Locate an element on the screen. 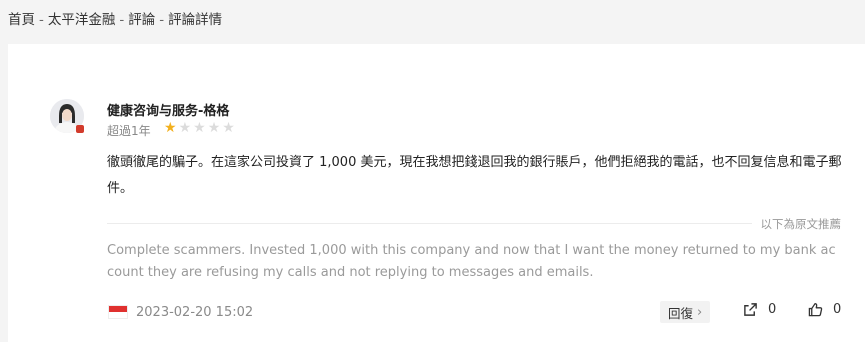 The height and width of the screenshot is (342, 865). reply-button: 回復 › is located at coordinates (685, 312).